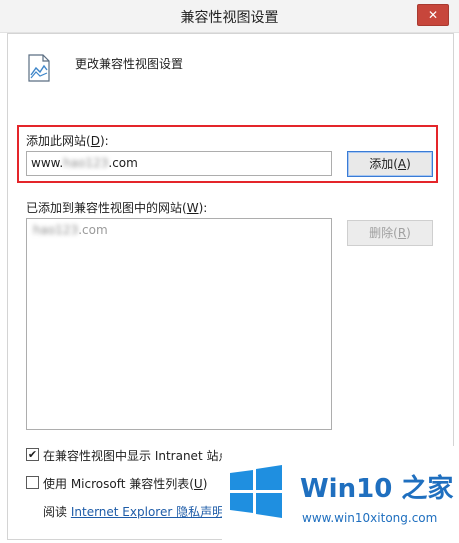 This screenshot has width=459, height=543. Describe the element at coordinates (377, 489) in the screenshot. I see `watermark-title: Win10 之家` at that location.